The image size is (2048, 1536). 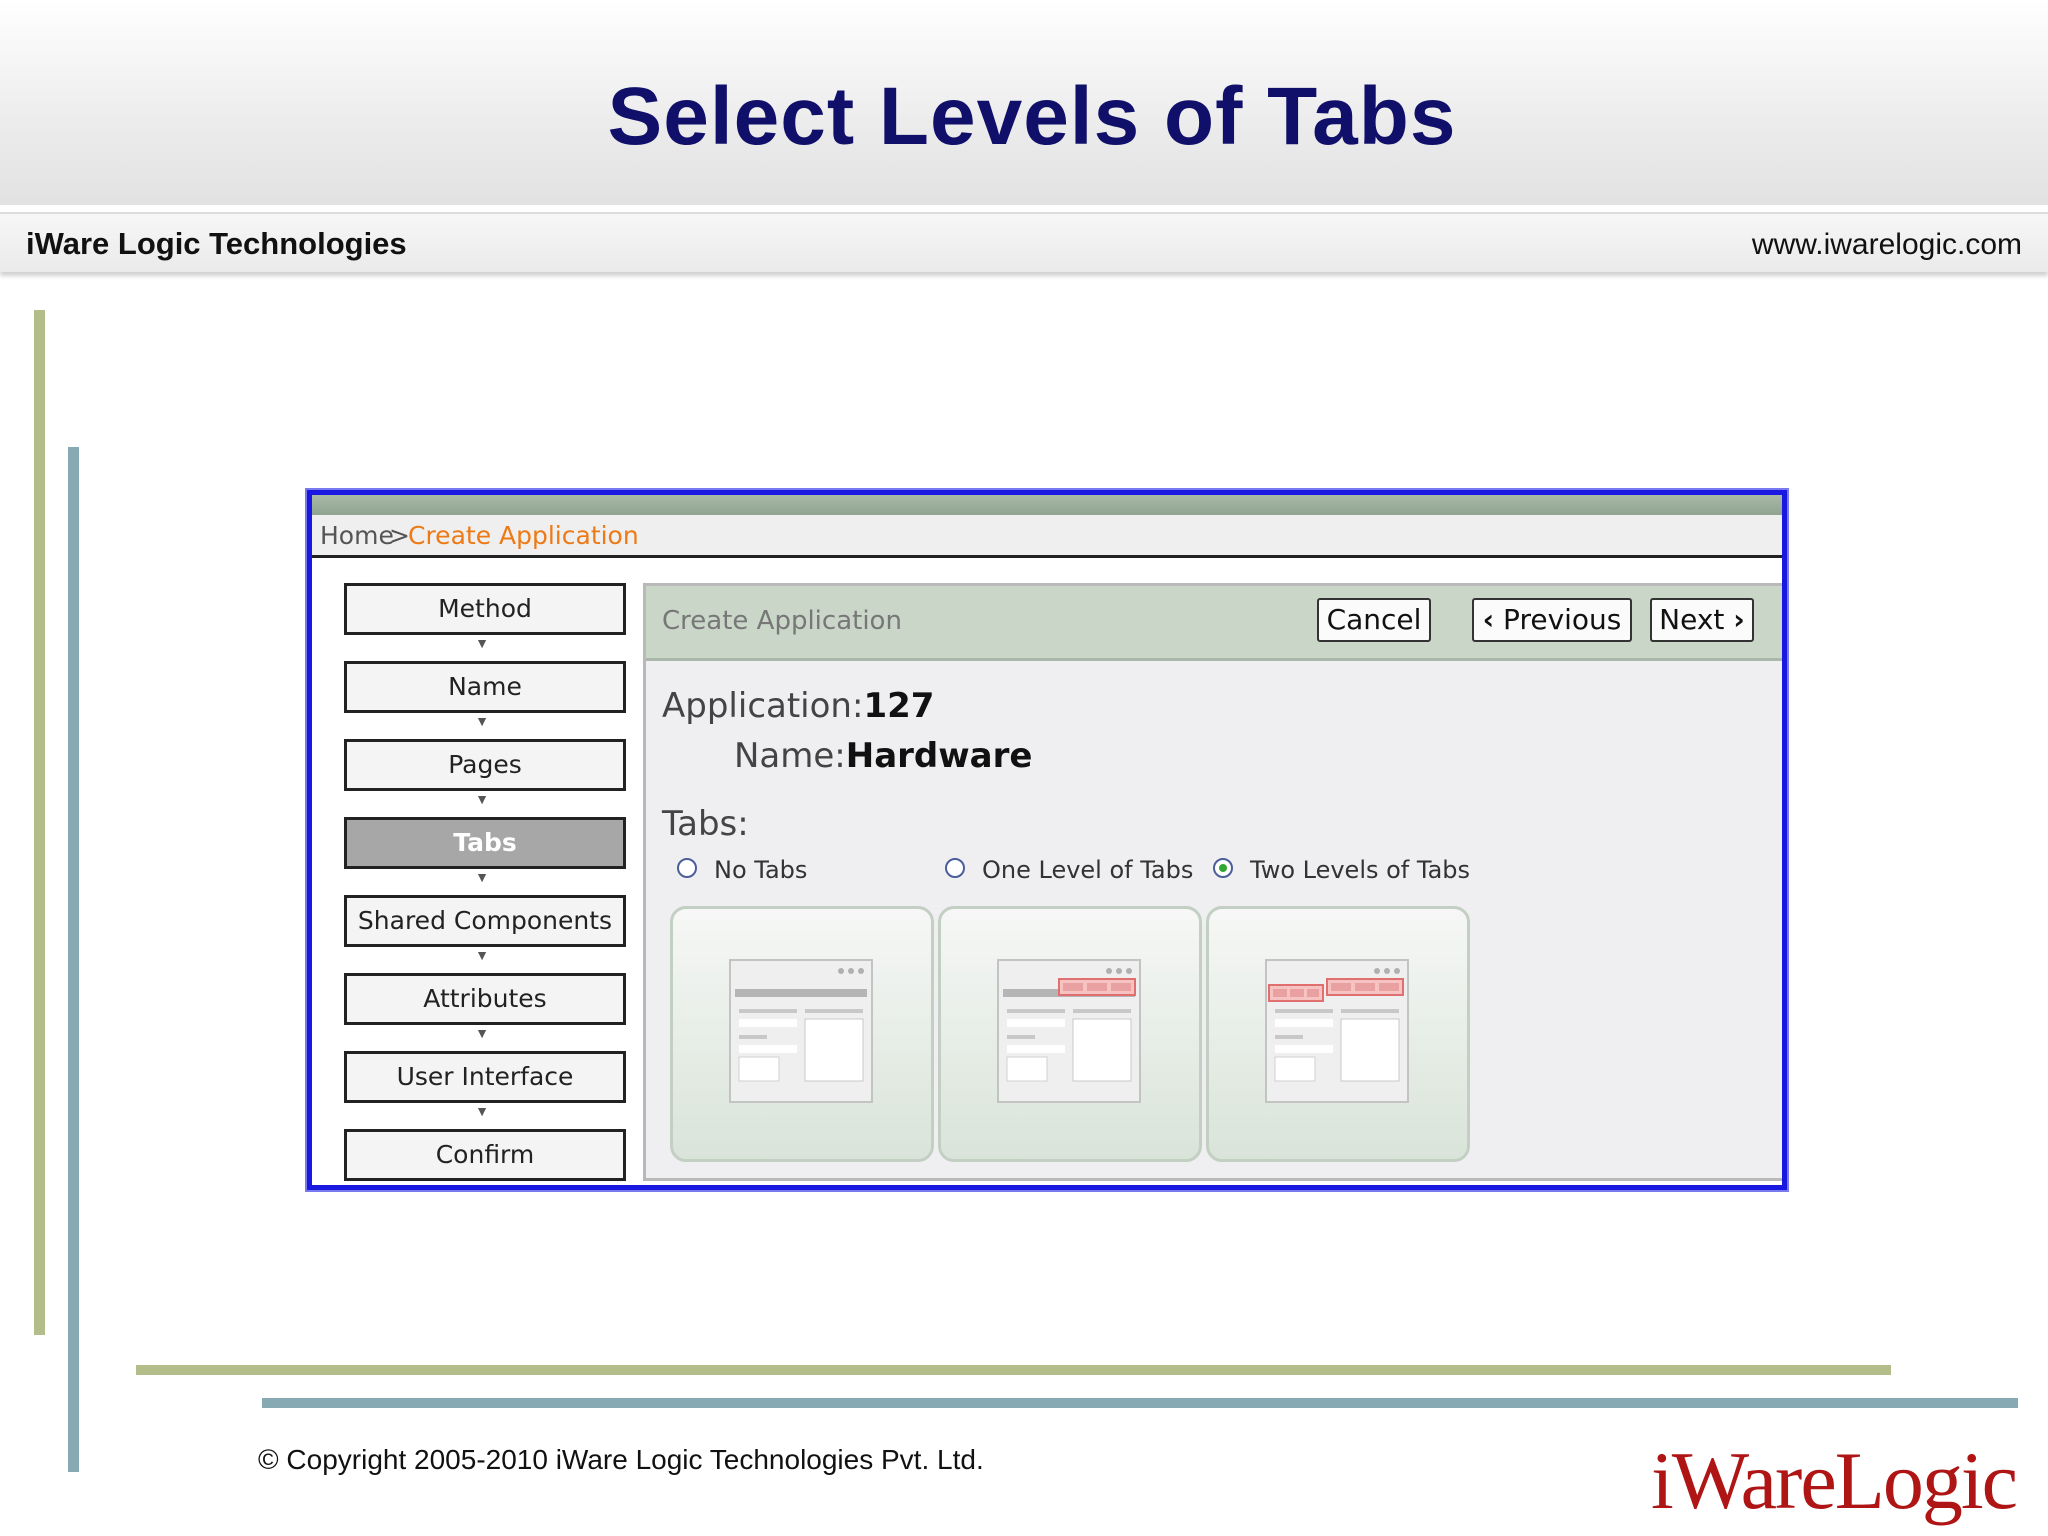 What do you see at coordinates (705, 824) in the screenshot?
I see `tabs-label: Tabs:` at bounding box center [705, 824].